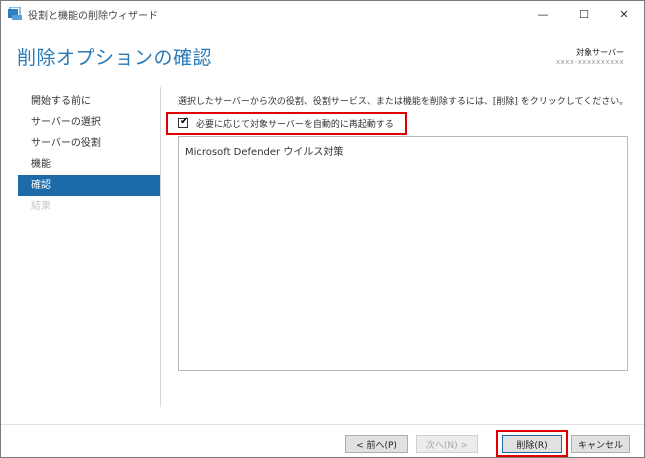  I want to click on nav-item-features: 機能, so click(89, 164).